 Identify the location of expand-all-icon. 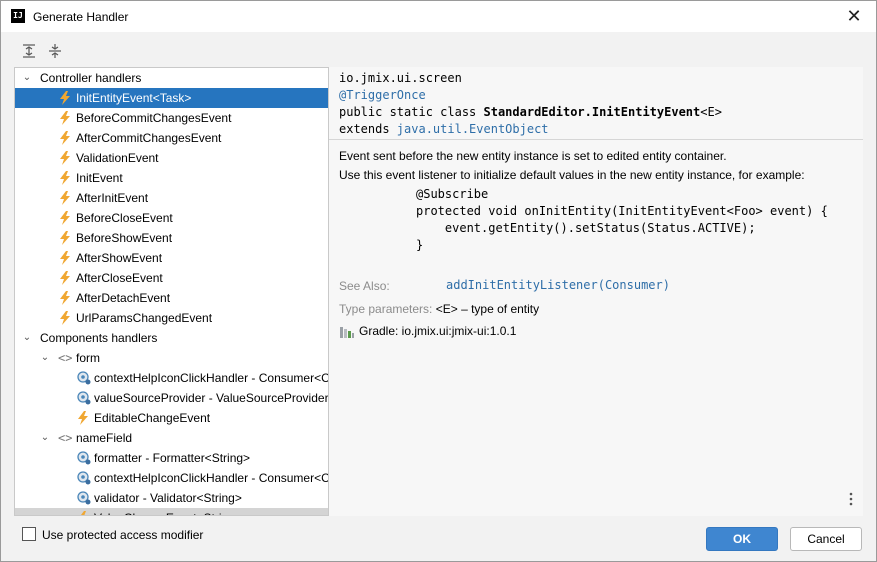
(29, 51).